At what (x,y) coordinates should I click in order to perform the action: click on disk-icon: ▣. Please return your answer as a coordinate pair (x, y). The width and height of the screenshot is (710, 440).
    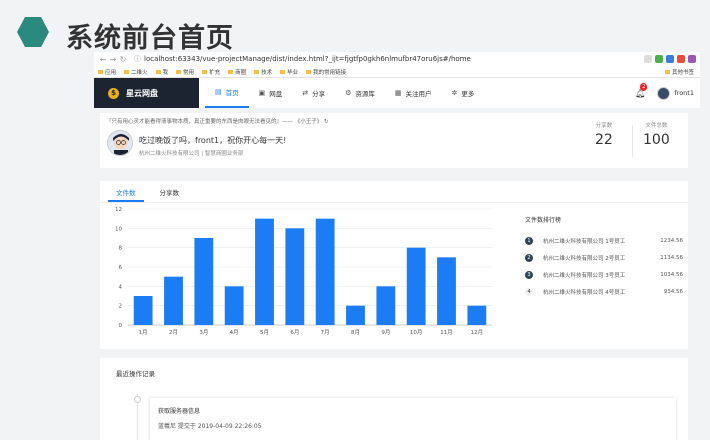
    Looking at the image, I should click on (262, 93).